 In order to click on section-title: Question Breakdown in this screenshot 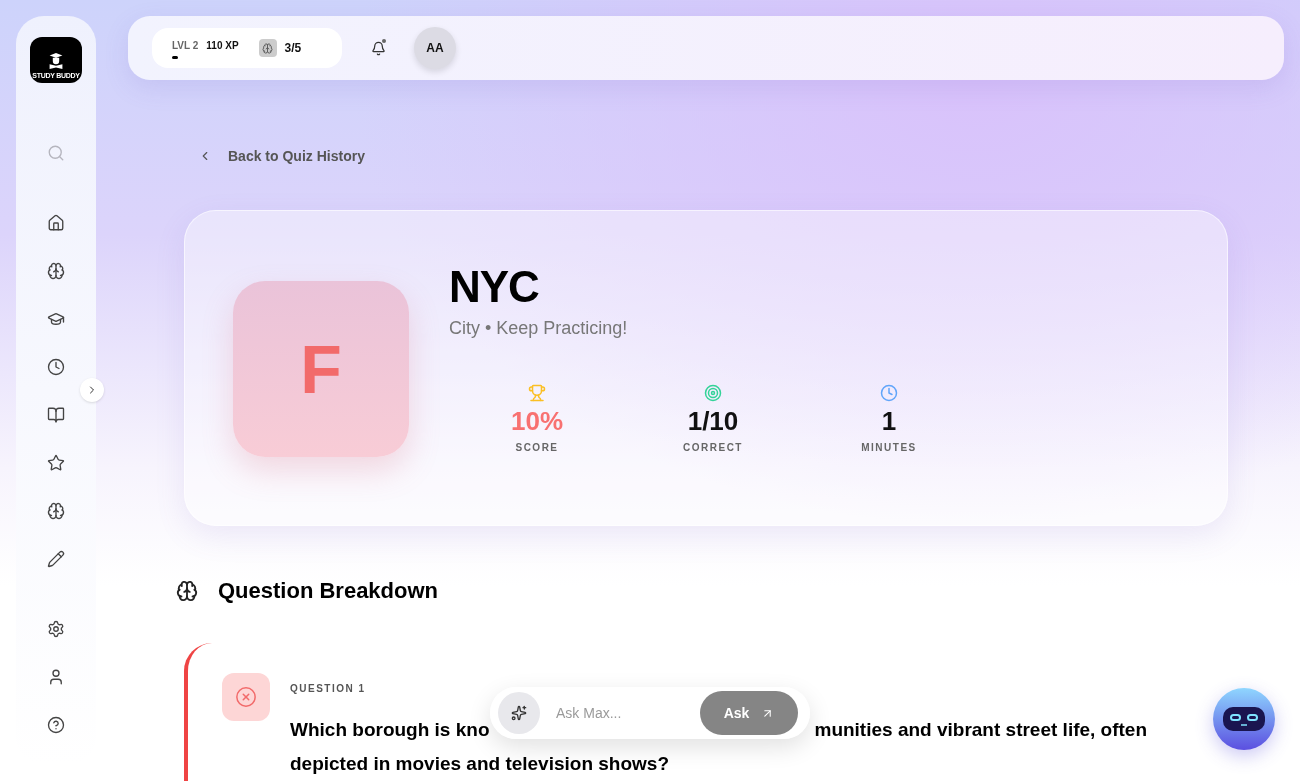, I will do `click(328, 591)`.